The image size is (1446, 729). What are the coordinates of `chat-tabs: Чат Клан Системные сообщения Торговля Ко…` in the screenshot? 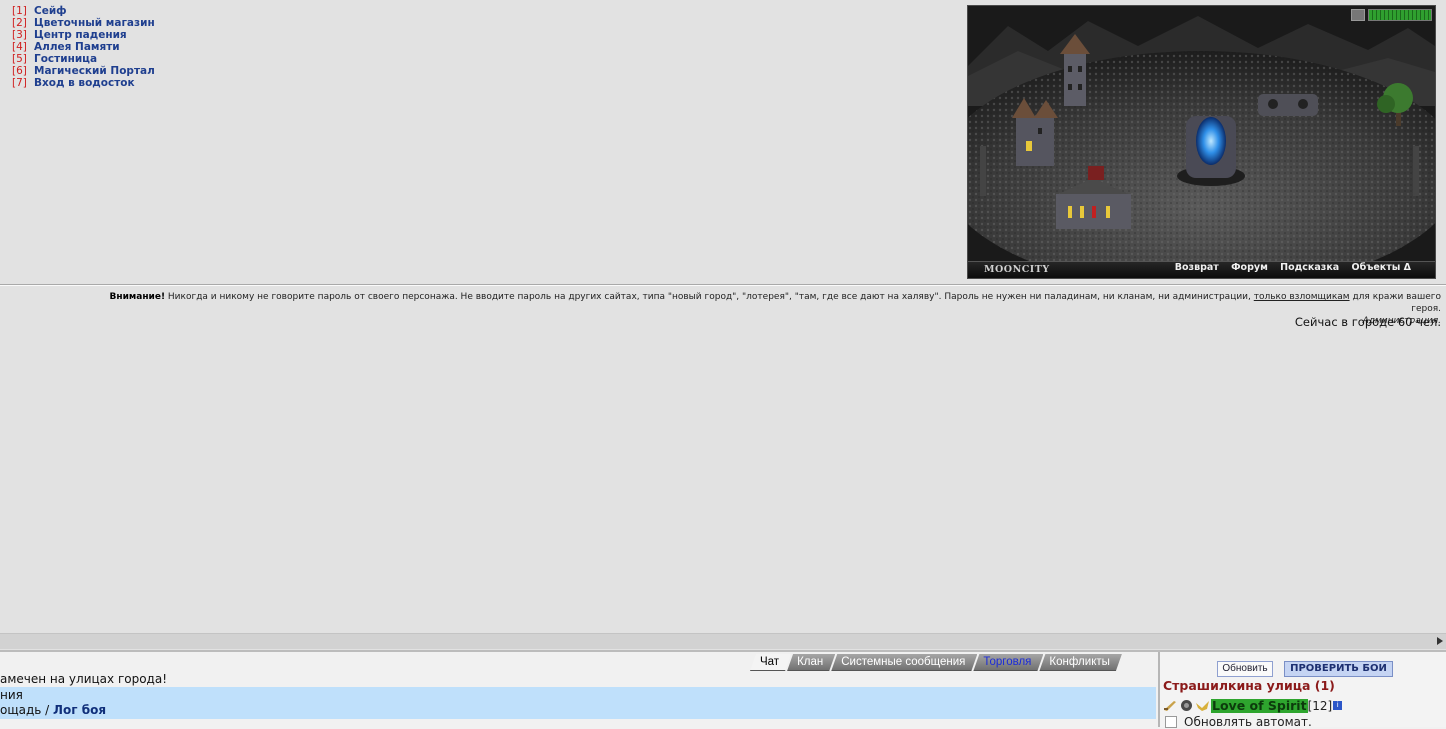 It's located at (934, 662).